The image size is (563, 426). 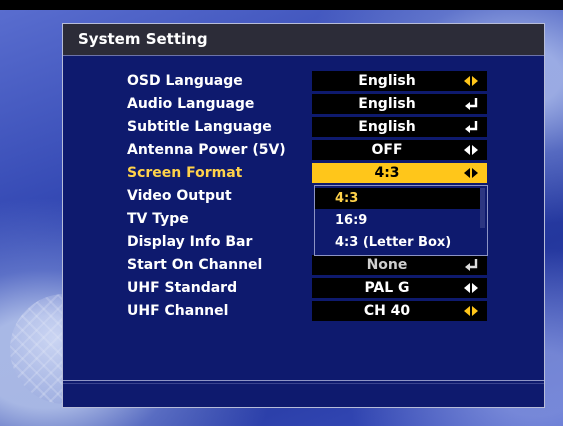 I want to click on setting-row-start-on-channel: Start On Channel None, so click(x=303, y=265).